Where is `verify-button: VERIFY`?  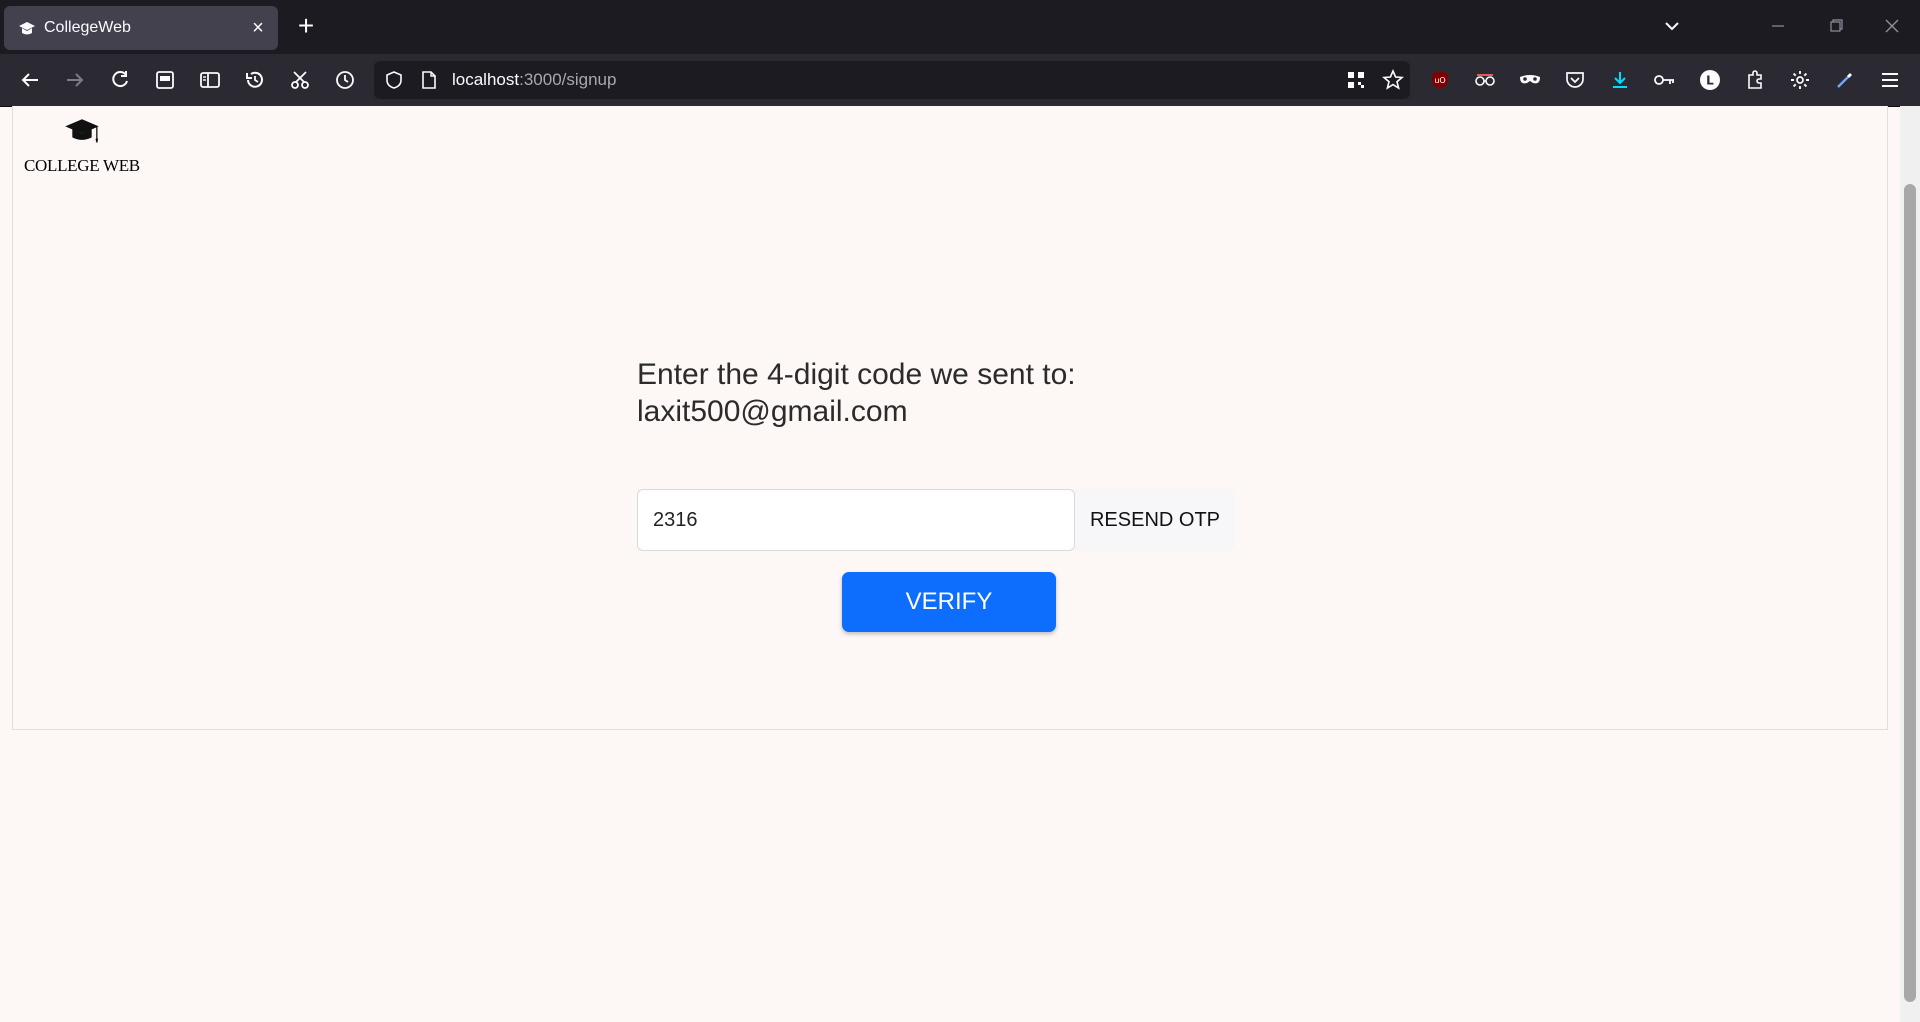
verify-button: VERIFY is located at coordinates (949, 602).